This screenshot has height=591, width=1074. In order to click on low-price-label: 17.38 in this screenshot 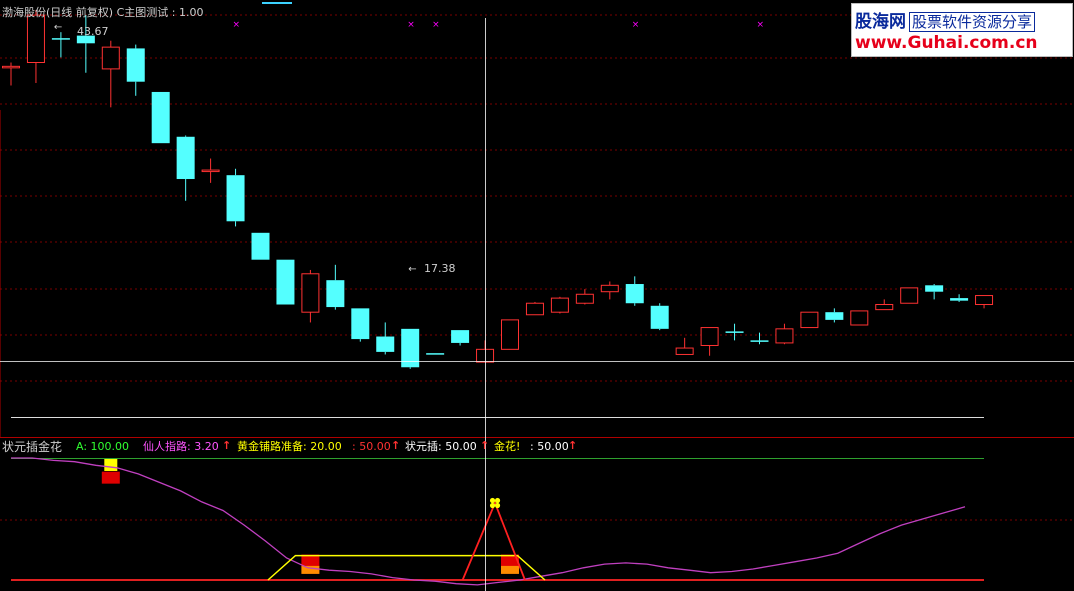, I will do `click(440, 268)`.